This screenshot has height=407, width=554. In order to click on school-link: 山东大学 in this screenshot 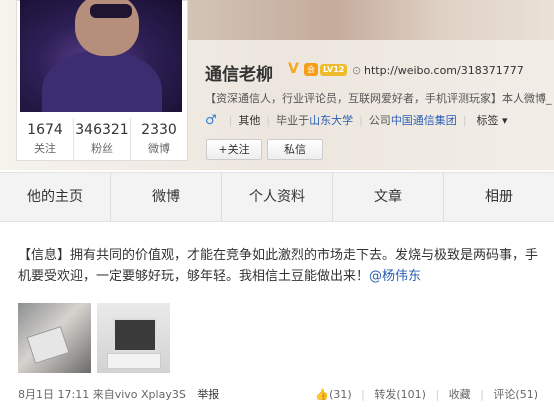, I will do `click(331, 120)`.